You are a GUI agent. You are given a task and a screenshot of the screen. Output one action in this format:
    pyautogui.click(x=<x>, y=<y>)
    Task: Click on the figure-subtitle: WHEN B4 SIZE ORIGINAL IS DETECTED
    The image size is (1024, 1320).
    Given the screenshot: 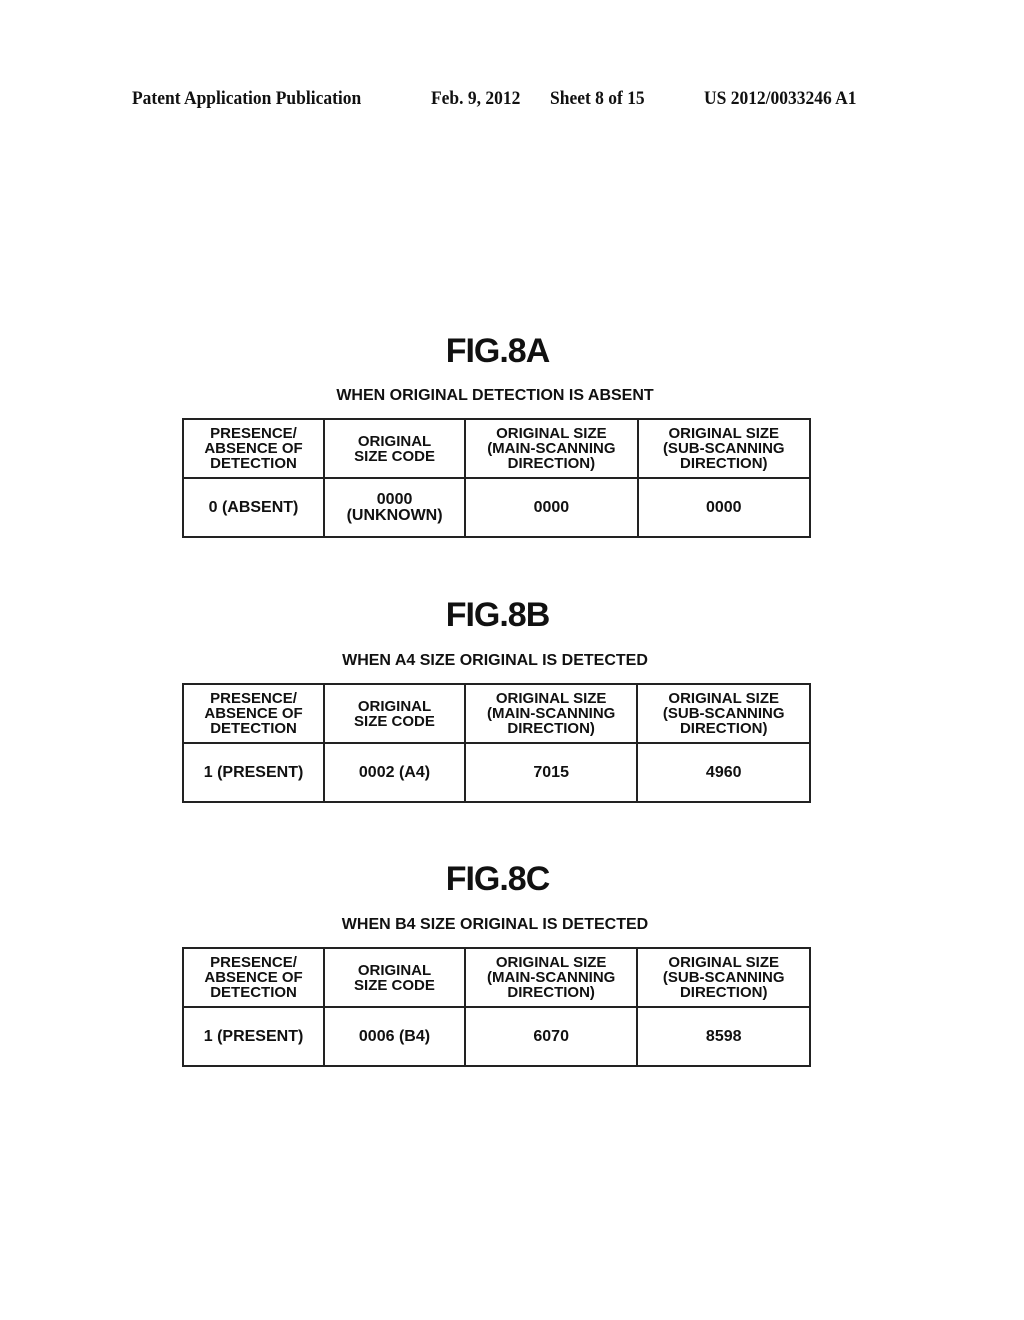 What is the action you would take?
    pyautogui.click(x=495, y=924)
    